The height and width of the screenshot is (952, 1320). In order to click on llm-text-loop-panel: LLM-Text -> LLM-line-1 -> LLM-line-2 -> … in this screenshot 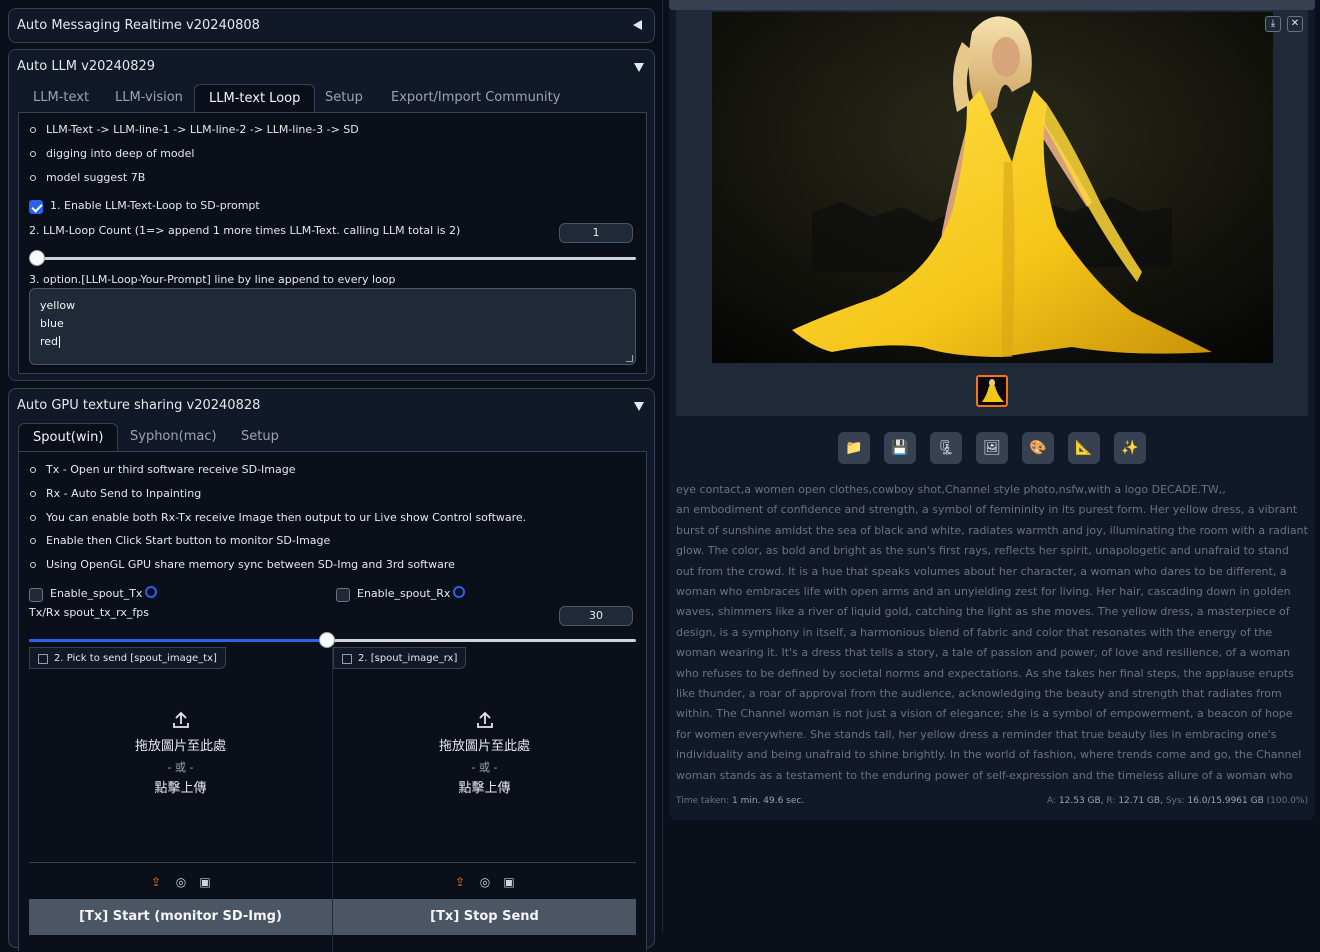, I will do `click(332, 243)`.